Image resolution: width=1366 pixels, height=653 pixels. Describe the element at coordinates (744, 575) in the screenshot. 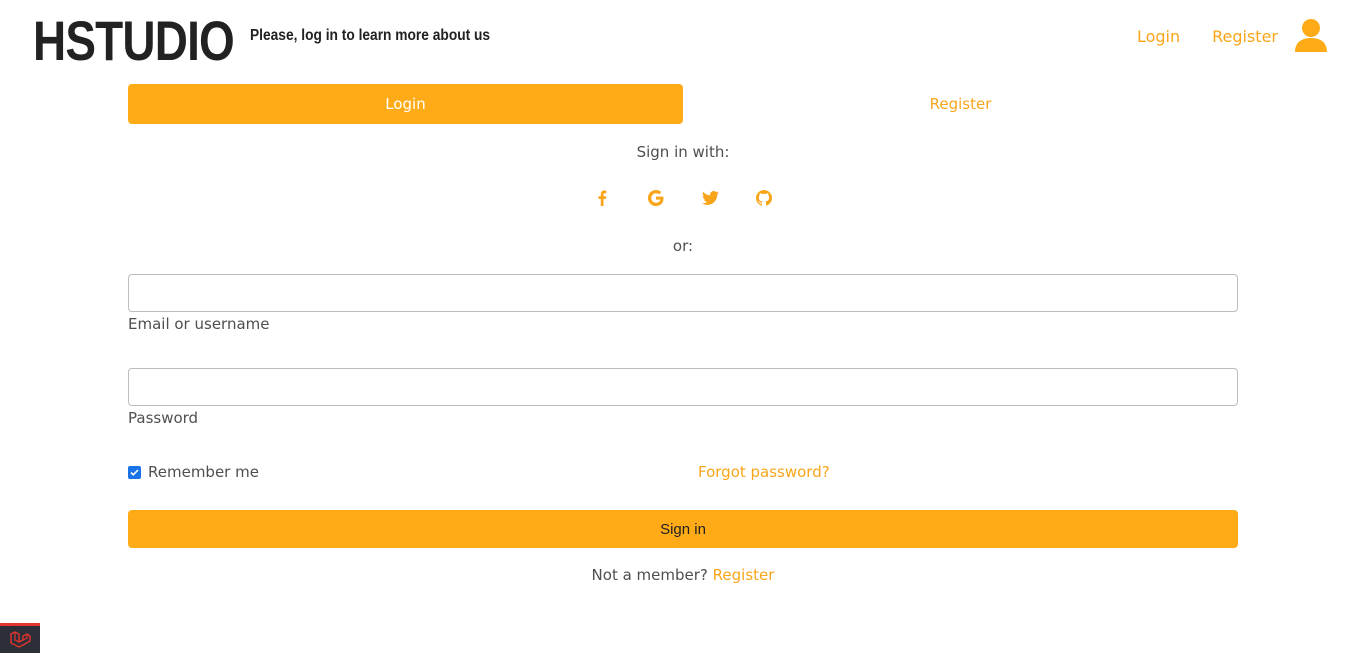

I see `register-link: Register` at that location.